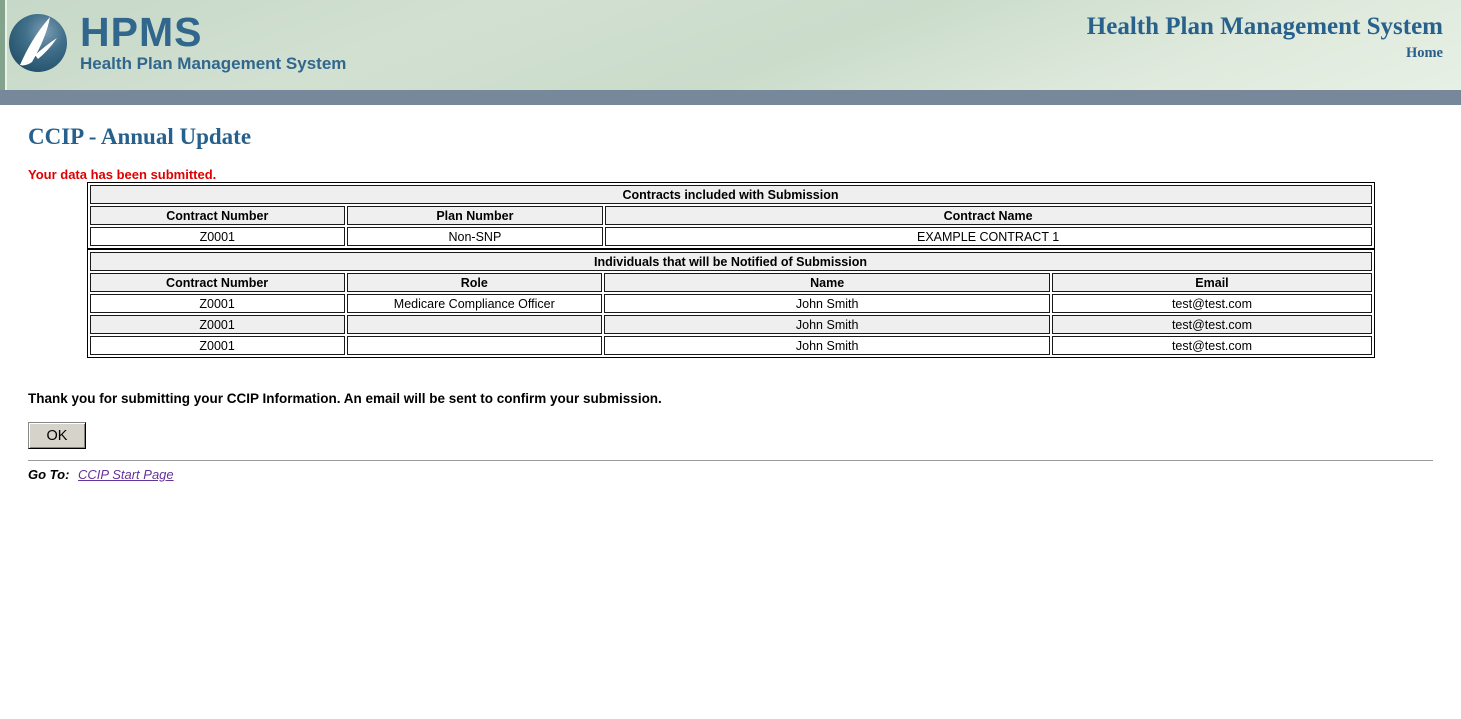 Image resolution: width=1461 pixels, height=719 pixels. Describe the element at coordinates (988, 236) in the screenshot. I see `table-cell-contract-name: EXAMPLE CONTRACT 1` at that location.